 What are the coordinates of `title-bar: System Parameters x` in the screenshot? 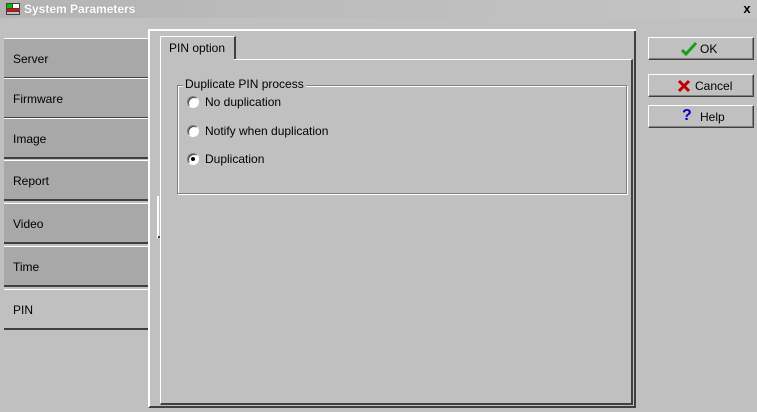 It's located at (378, 9).